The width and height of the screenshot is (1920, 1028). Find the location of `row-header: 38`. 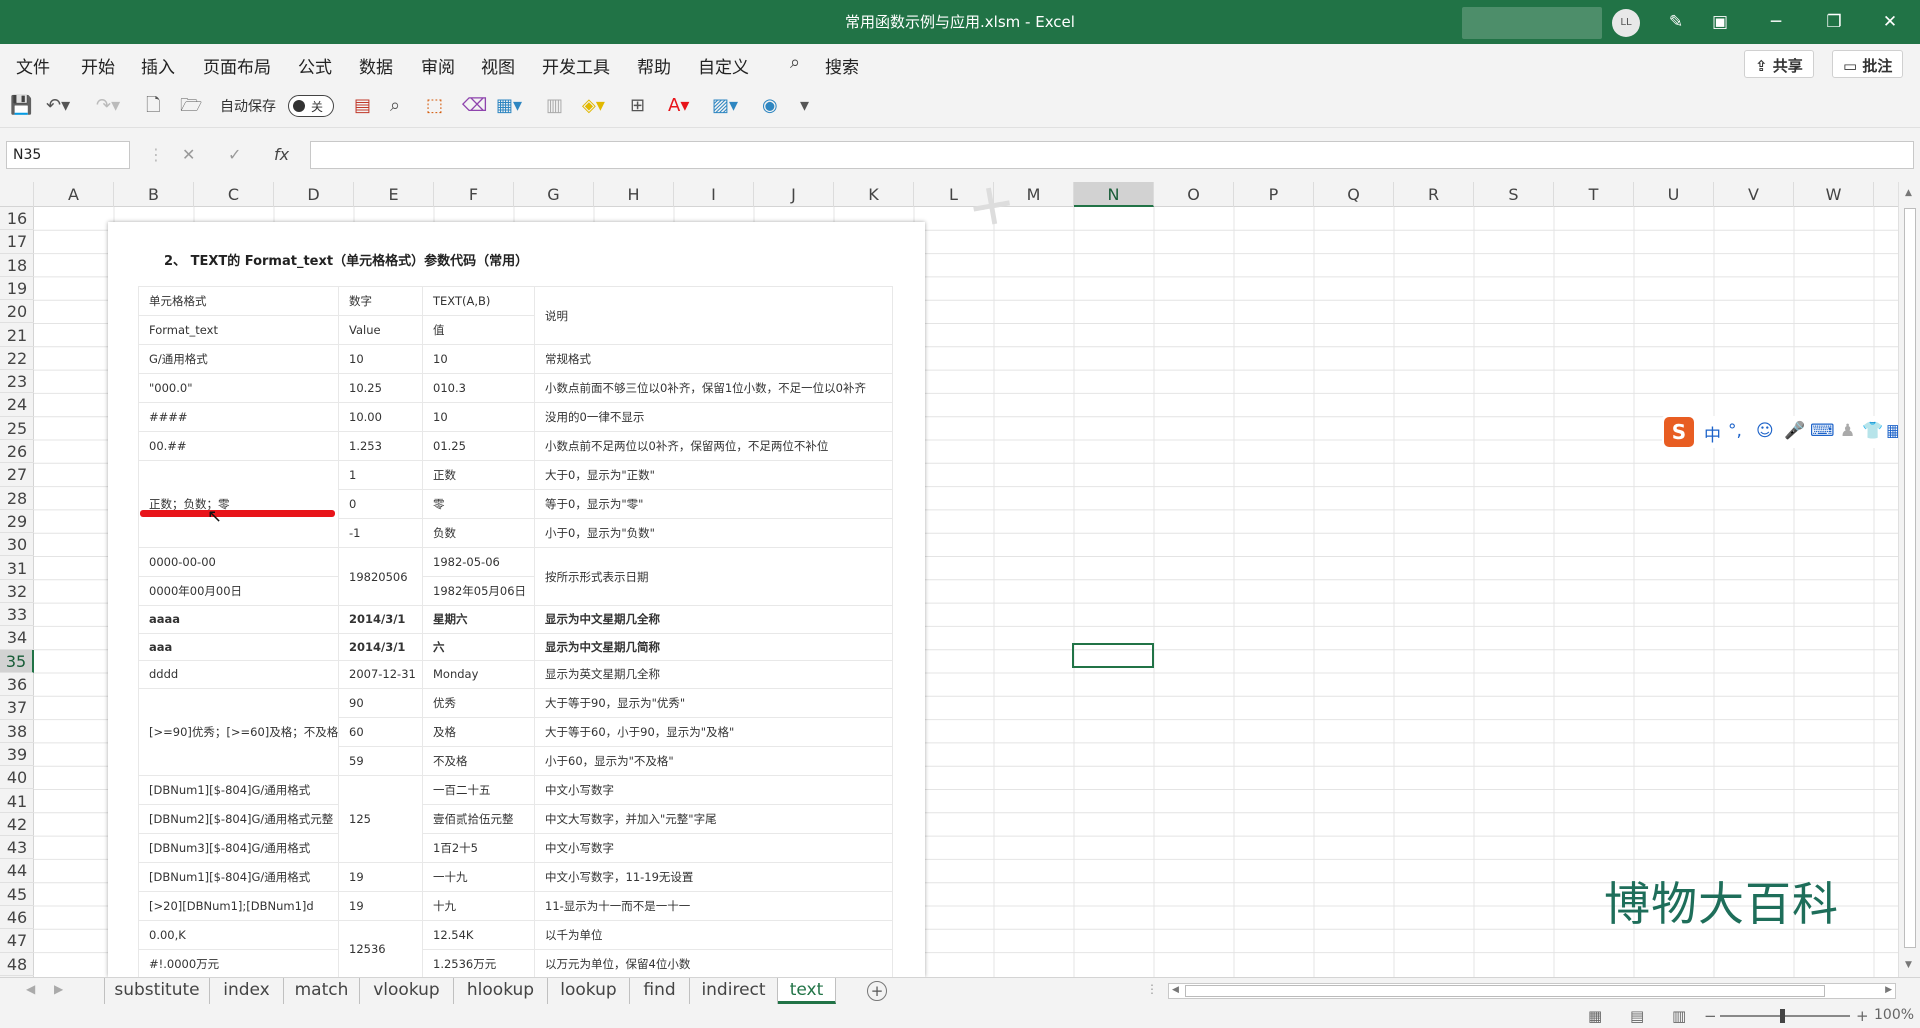

row-header: 38 is located at coordinates (17, 731).